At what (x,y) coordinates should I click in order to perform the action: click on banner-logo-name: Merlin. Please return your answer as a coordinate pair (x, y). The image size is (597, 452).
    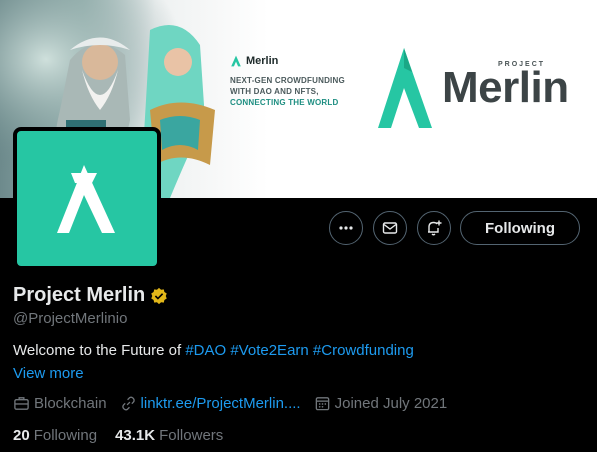
    Looking at the image, I should click on (505, 87).